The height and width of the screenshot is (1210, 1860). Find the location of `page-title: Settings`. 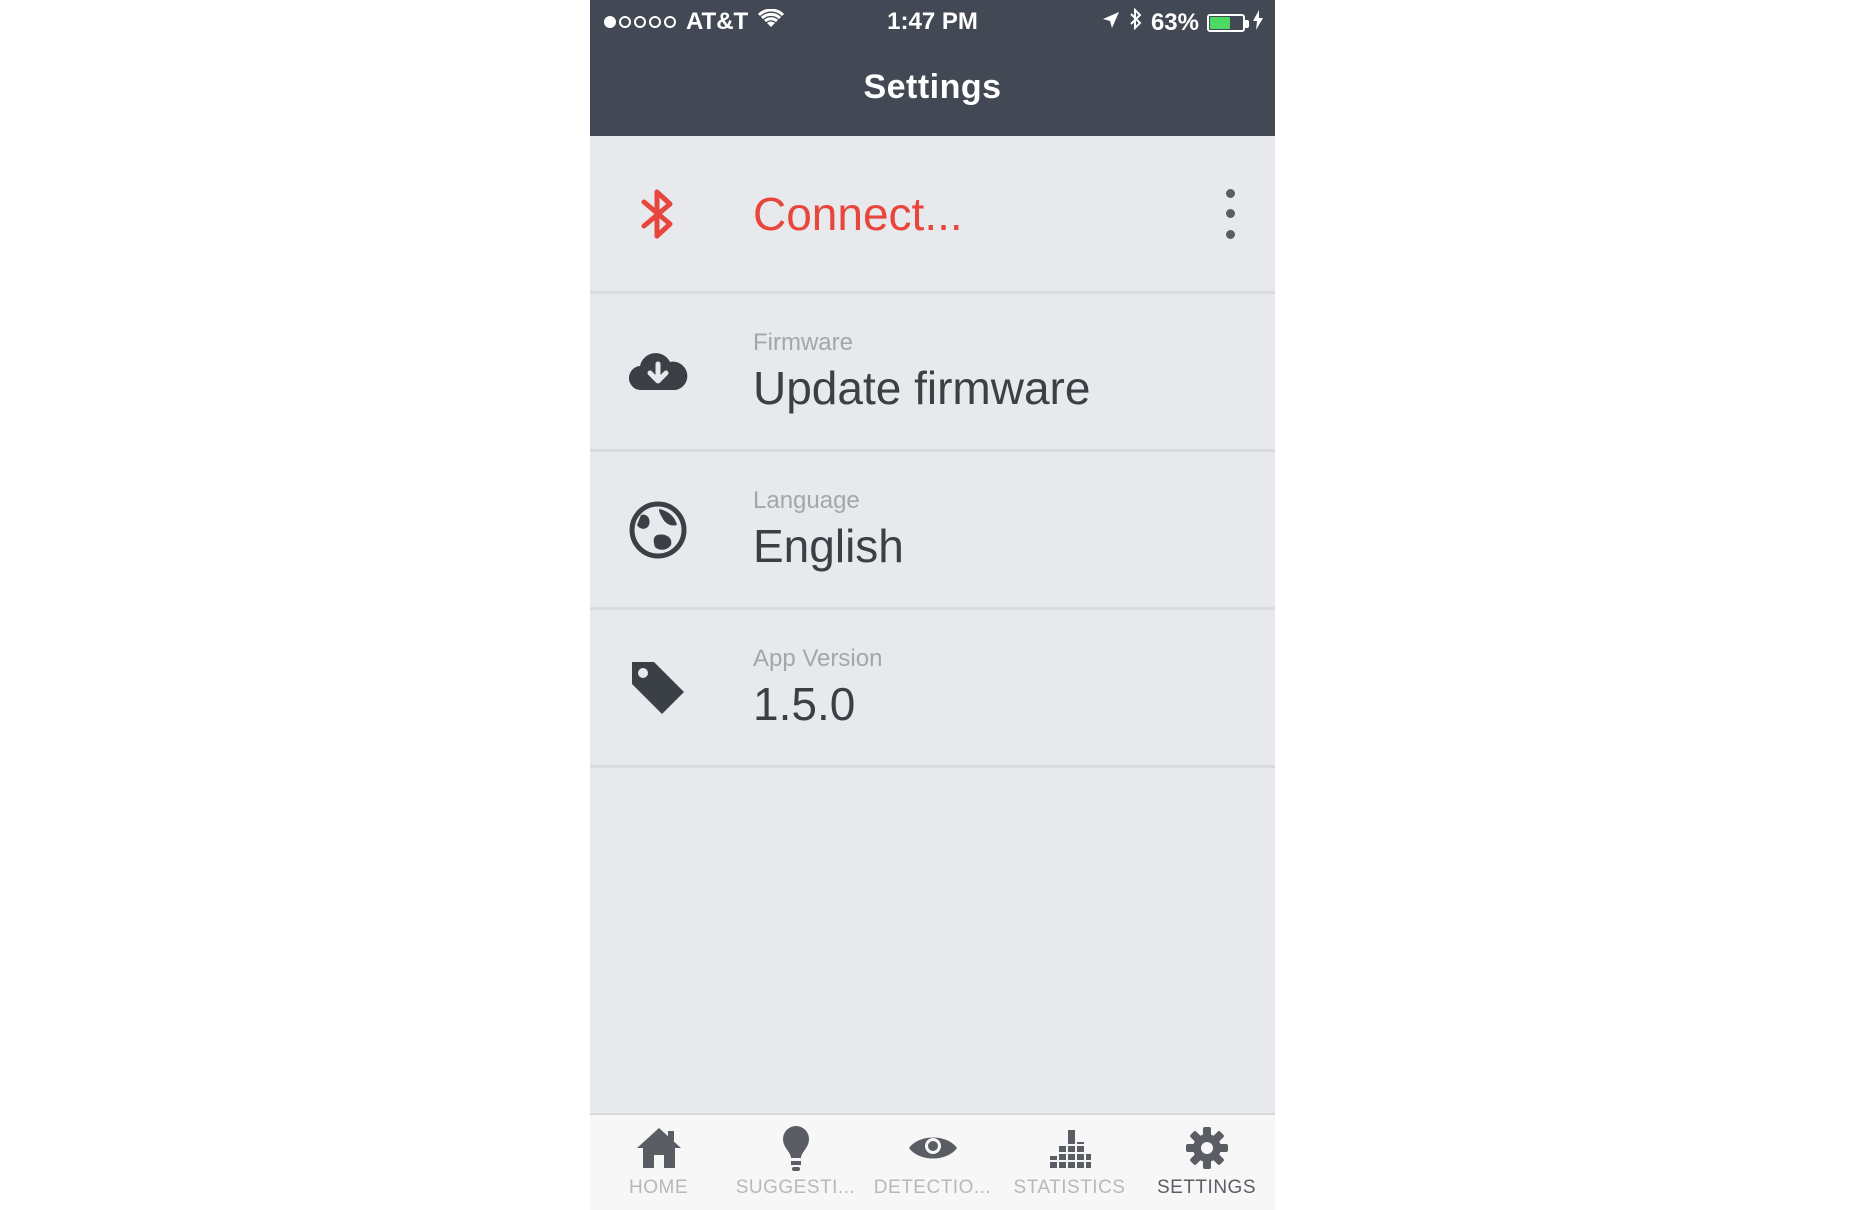

page-title: Settings is located at coordinates (932, 87).